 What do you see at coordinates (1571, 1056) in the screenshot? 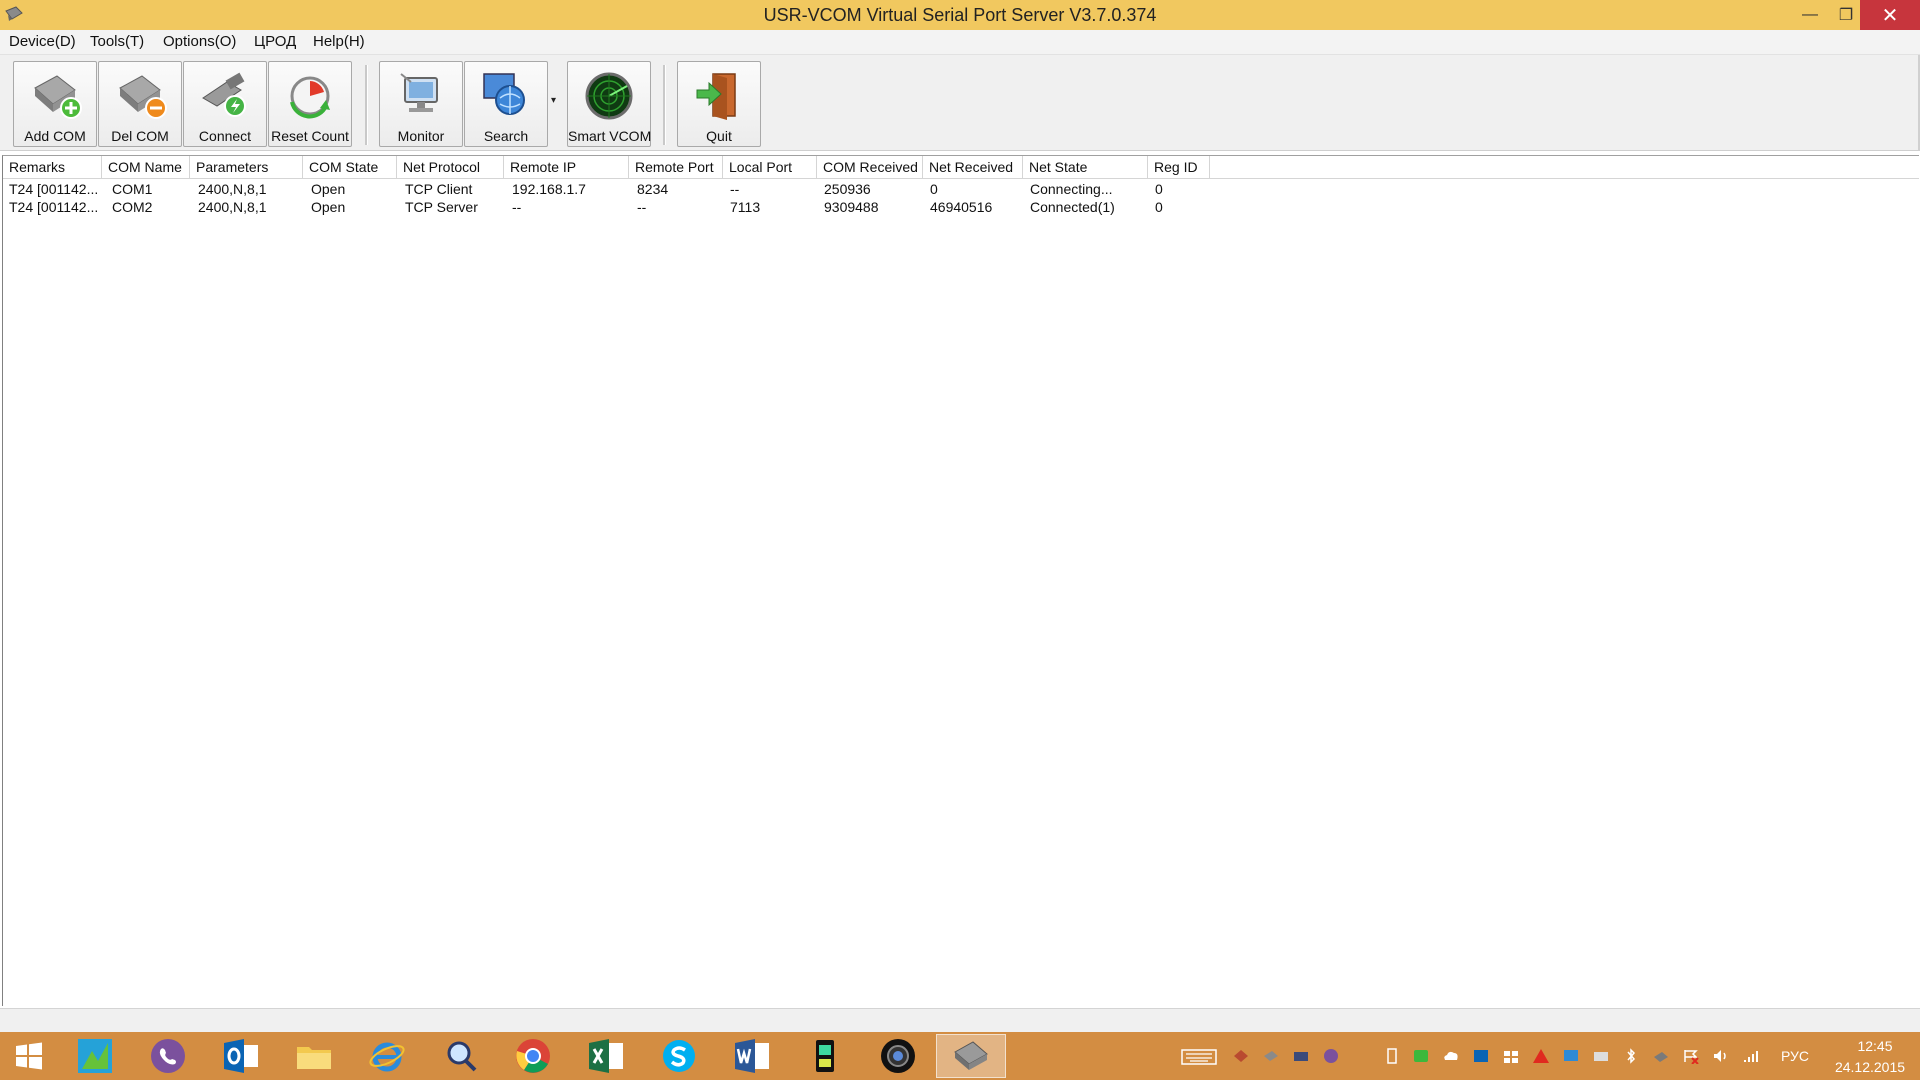
I see `tray-display-icon` at bounding box center [1571, 1056].